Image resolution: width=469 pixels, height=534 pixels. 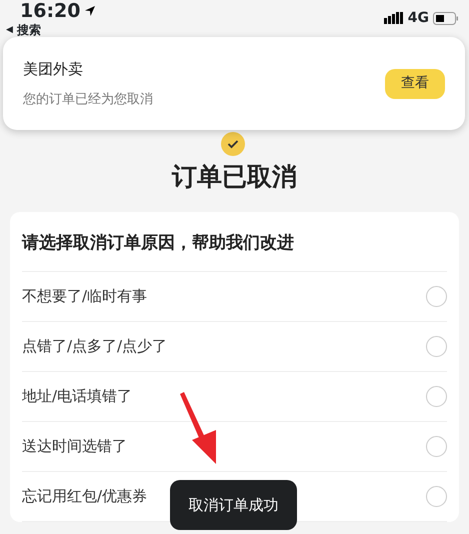 What do you see at coordinates (394, 18) in the screenshot?
I see `signal-icon` at bounding box center [394, 18].